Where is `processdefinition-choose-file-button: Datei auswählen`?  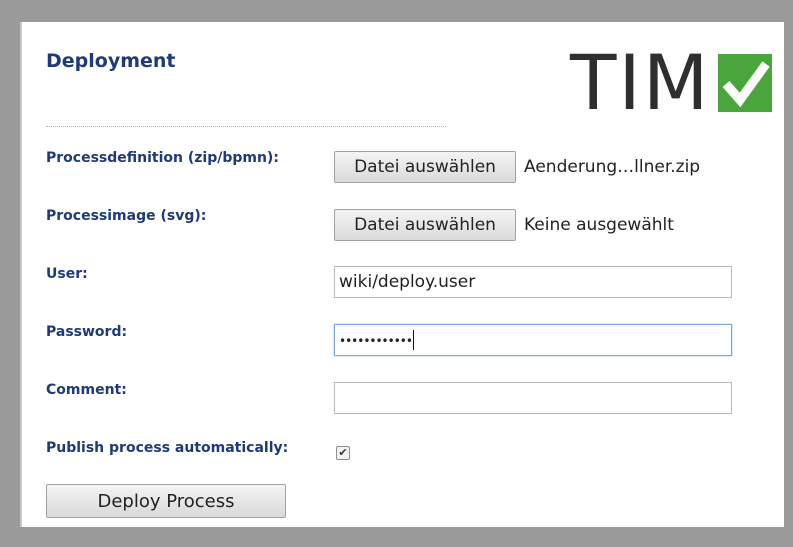
processdefinition-choose-file-button: Datei auswählen is located at coordinates (425, 167).